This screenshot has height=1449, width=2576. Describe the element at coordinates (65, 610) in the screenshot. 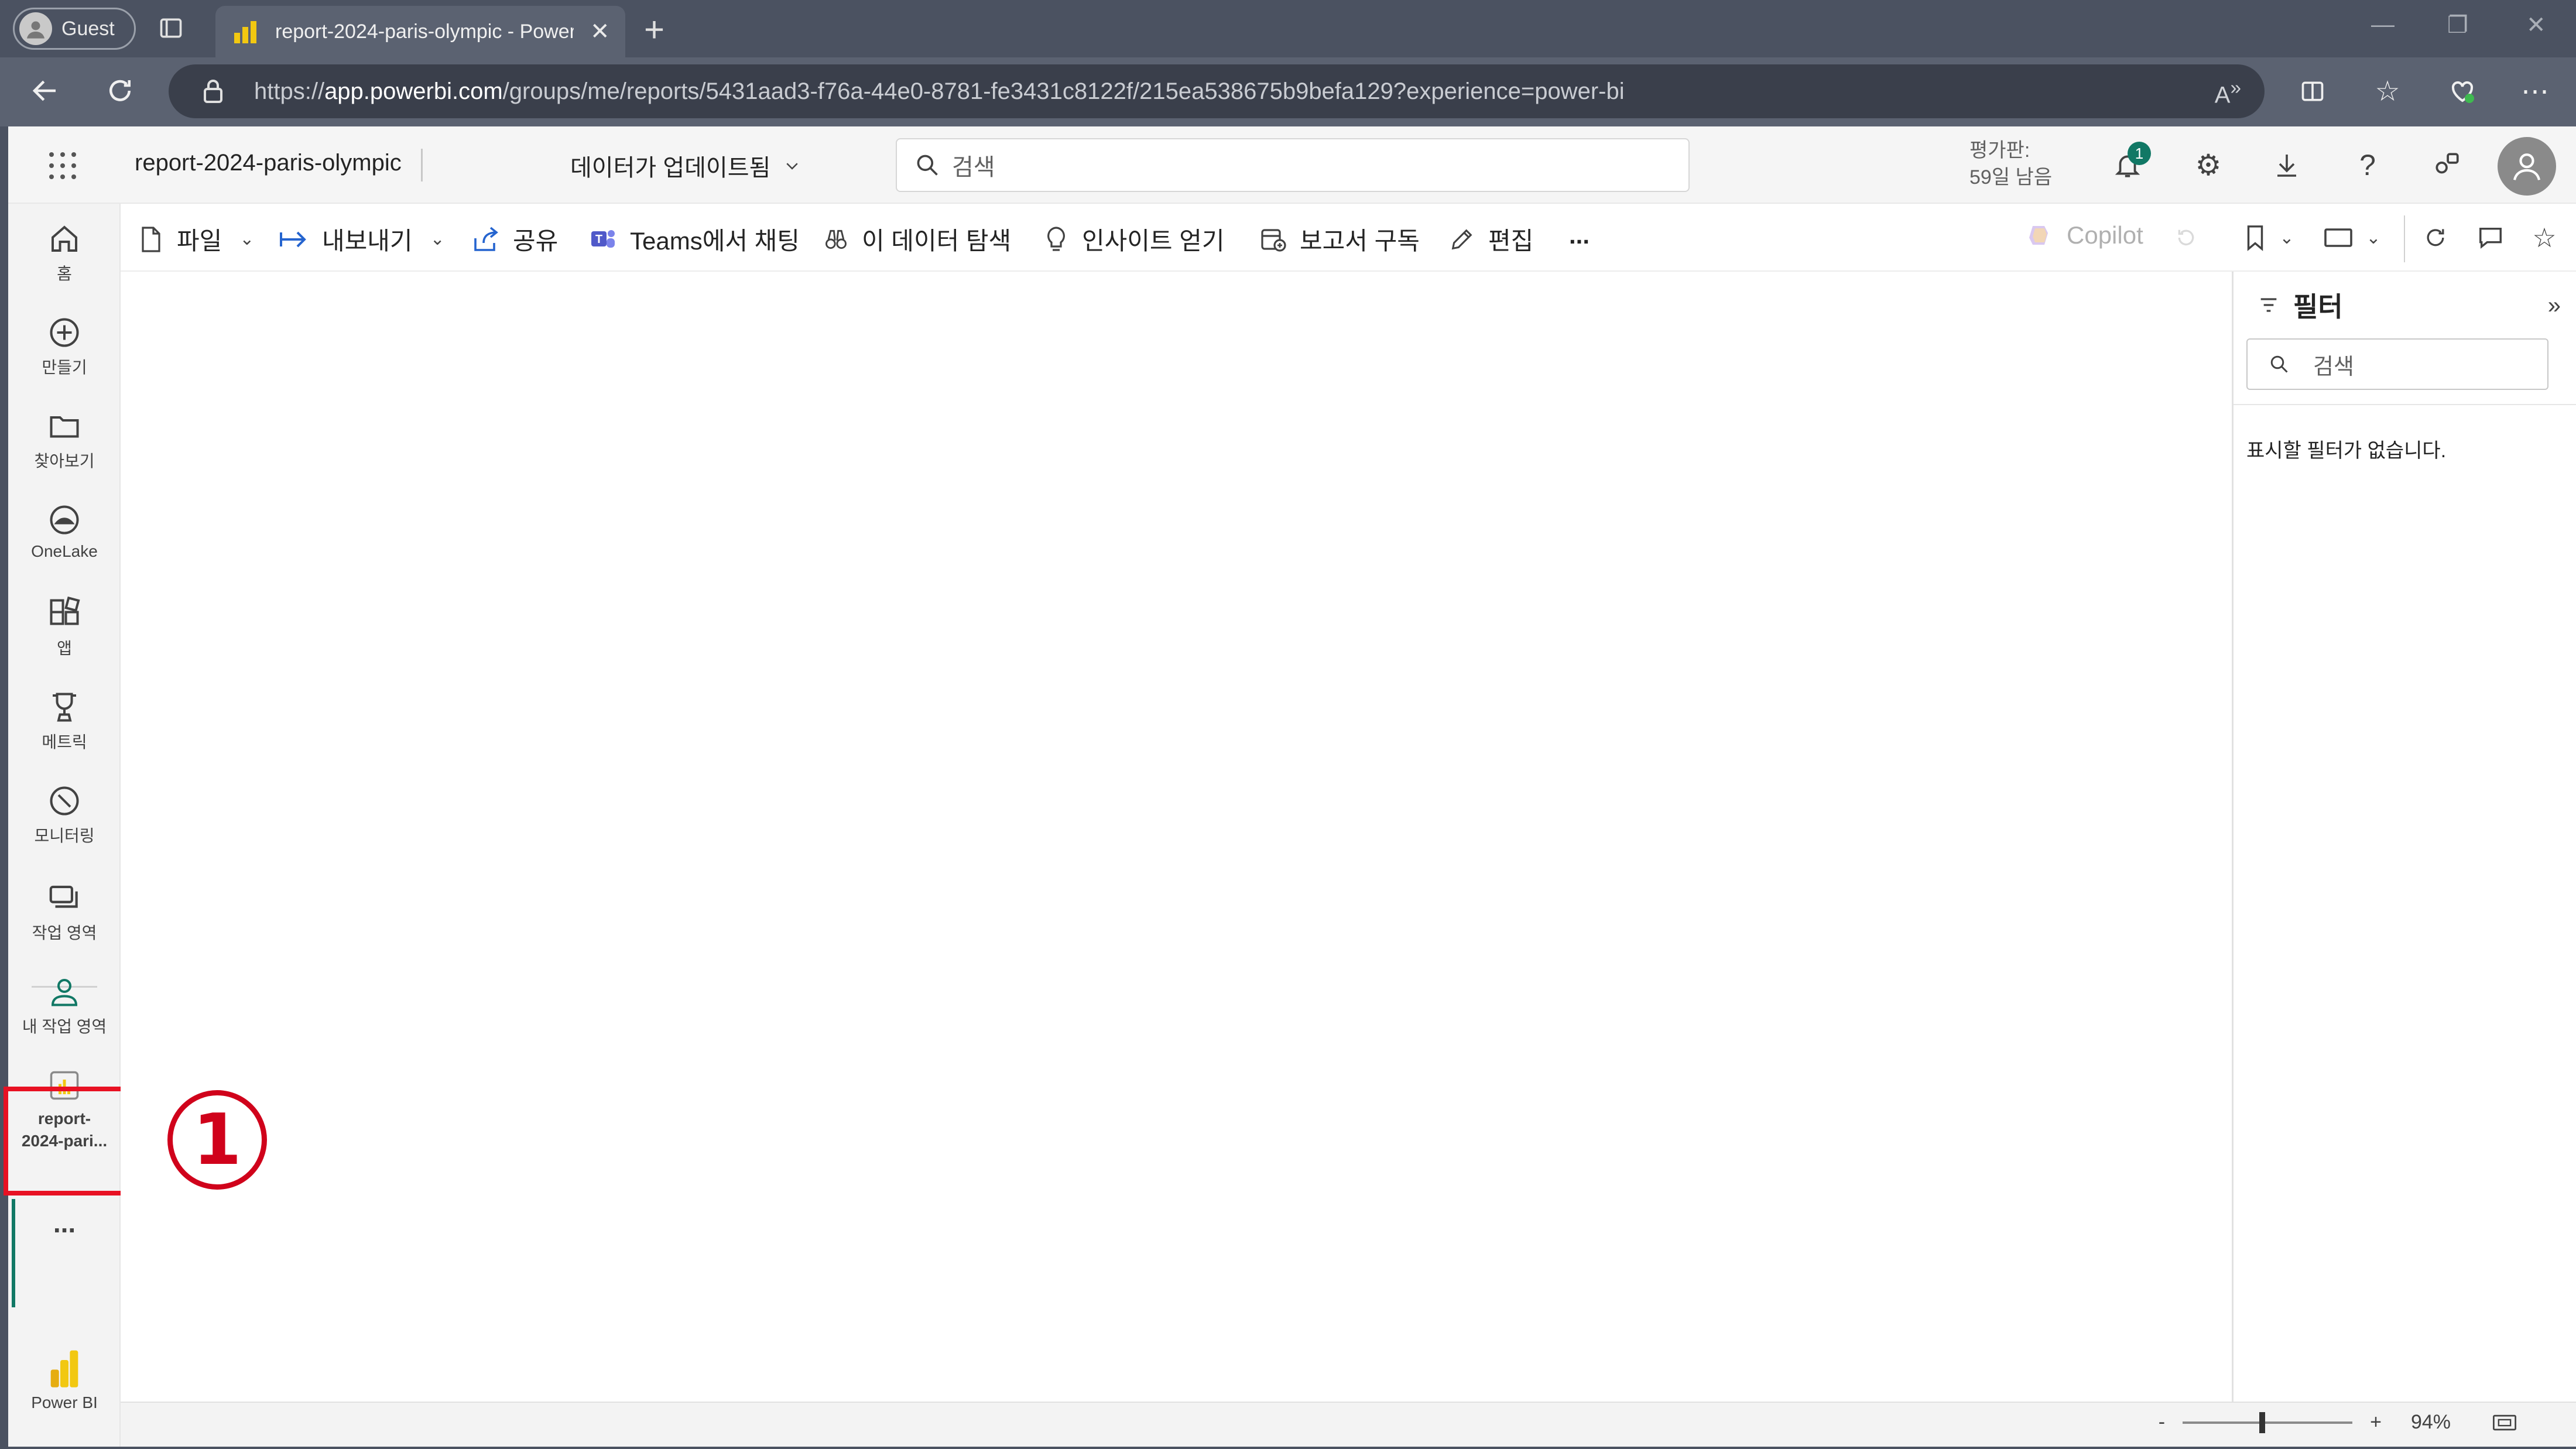

I see `apps-icon` at that location.